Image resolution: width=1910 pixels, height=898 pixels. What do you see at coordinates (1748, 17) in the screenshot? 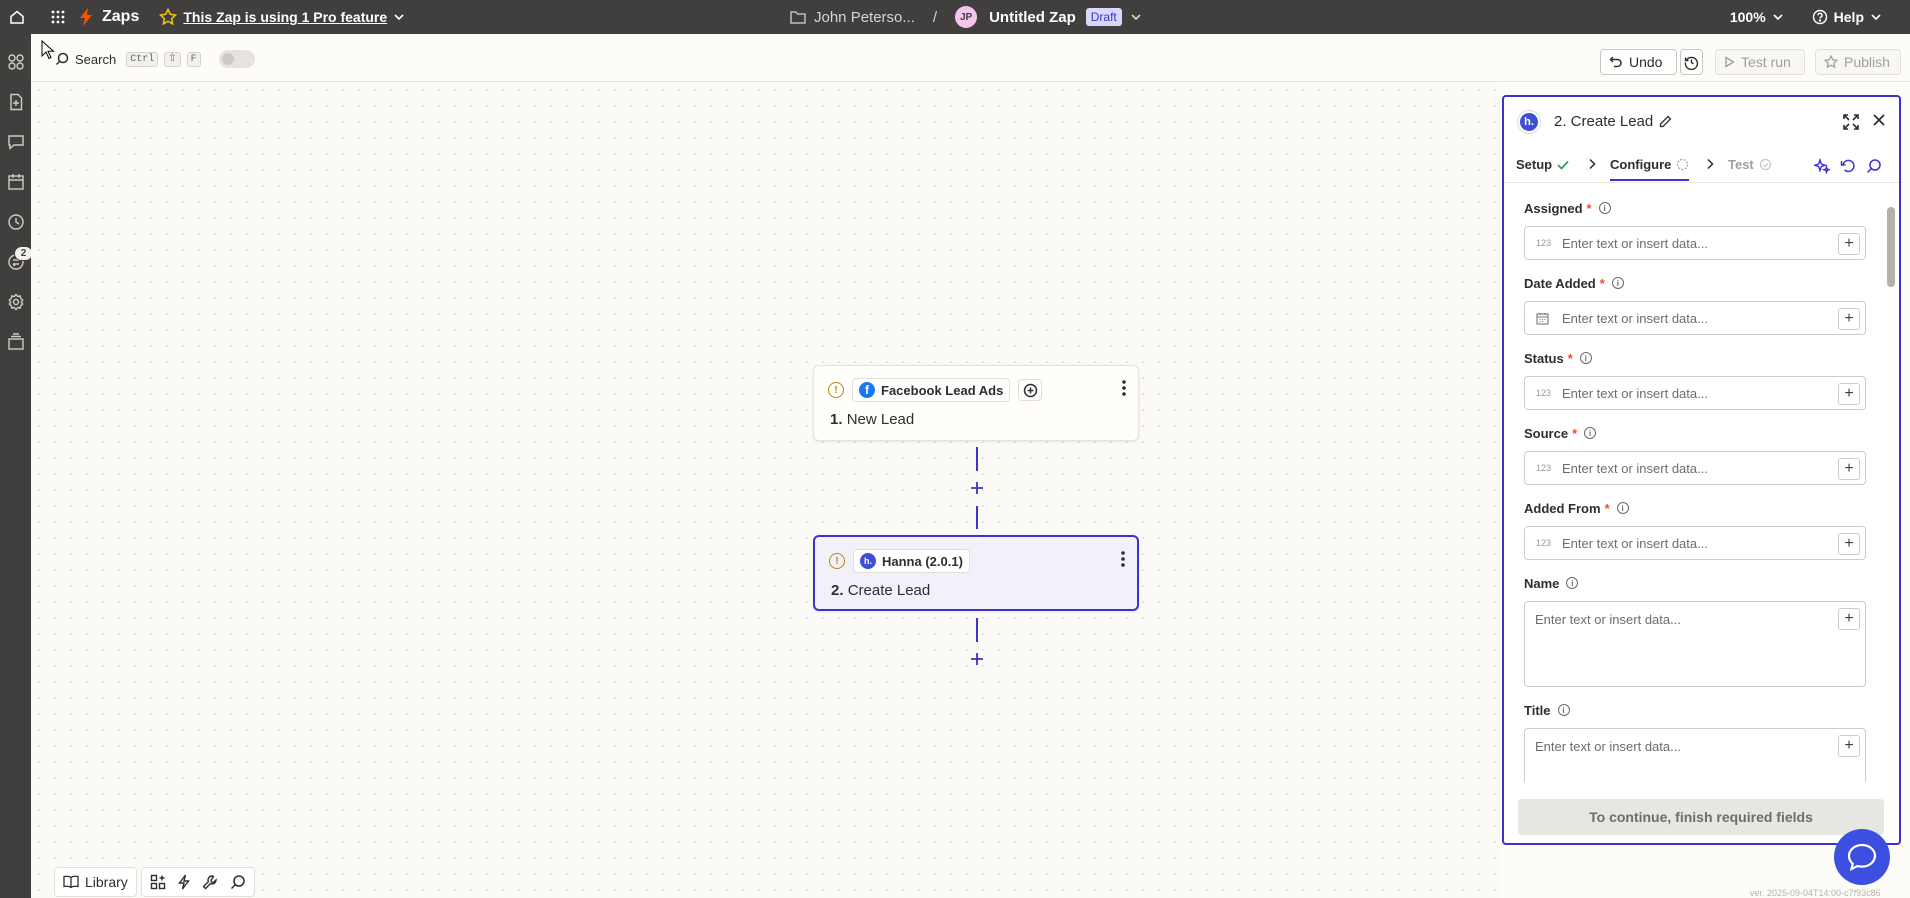
I see `zoom-level: 100%` at bounding box center [1748, 17].